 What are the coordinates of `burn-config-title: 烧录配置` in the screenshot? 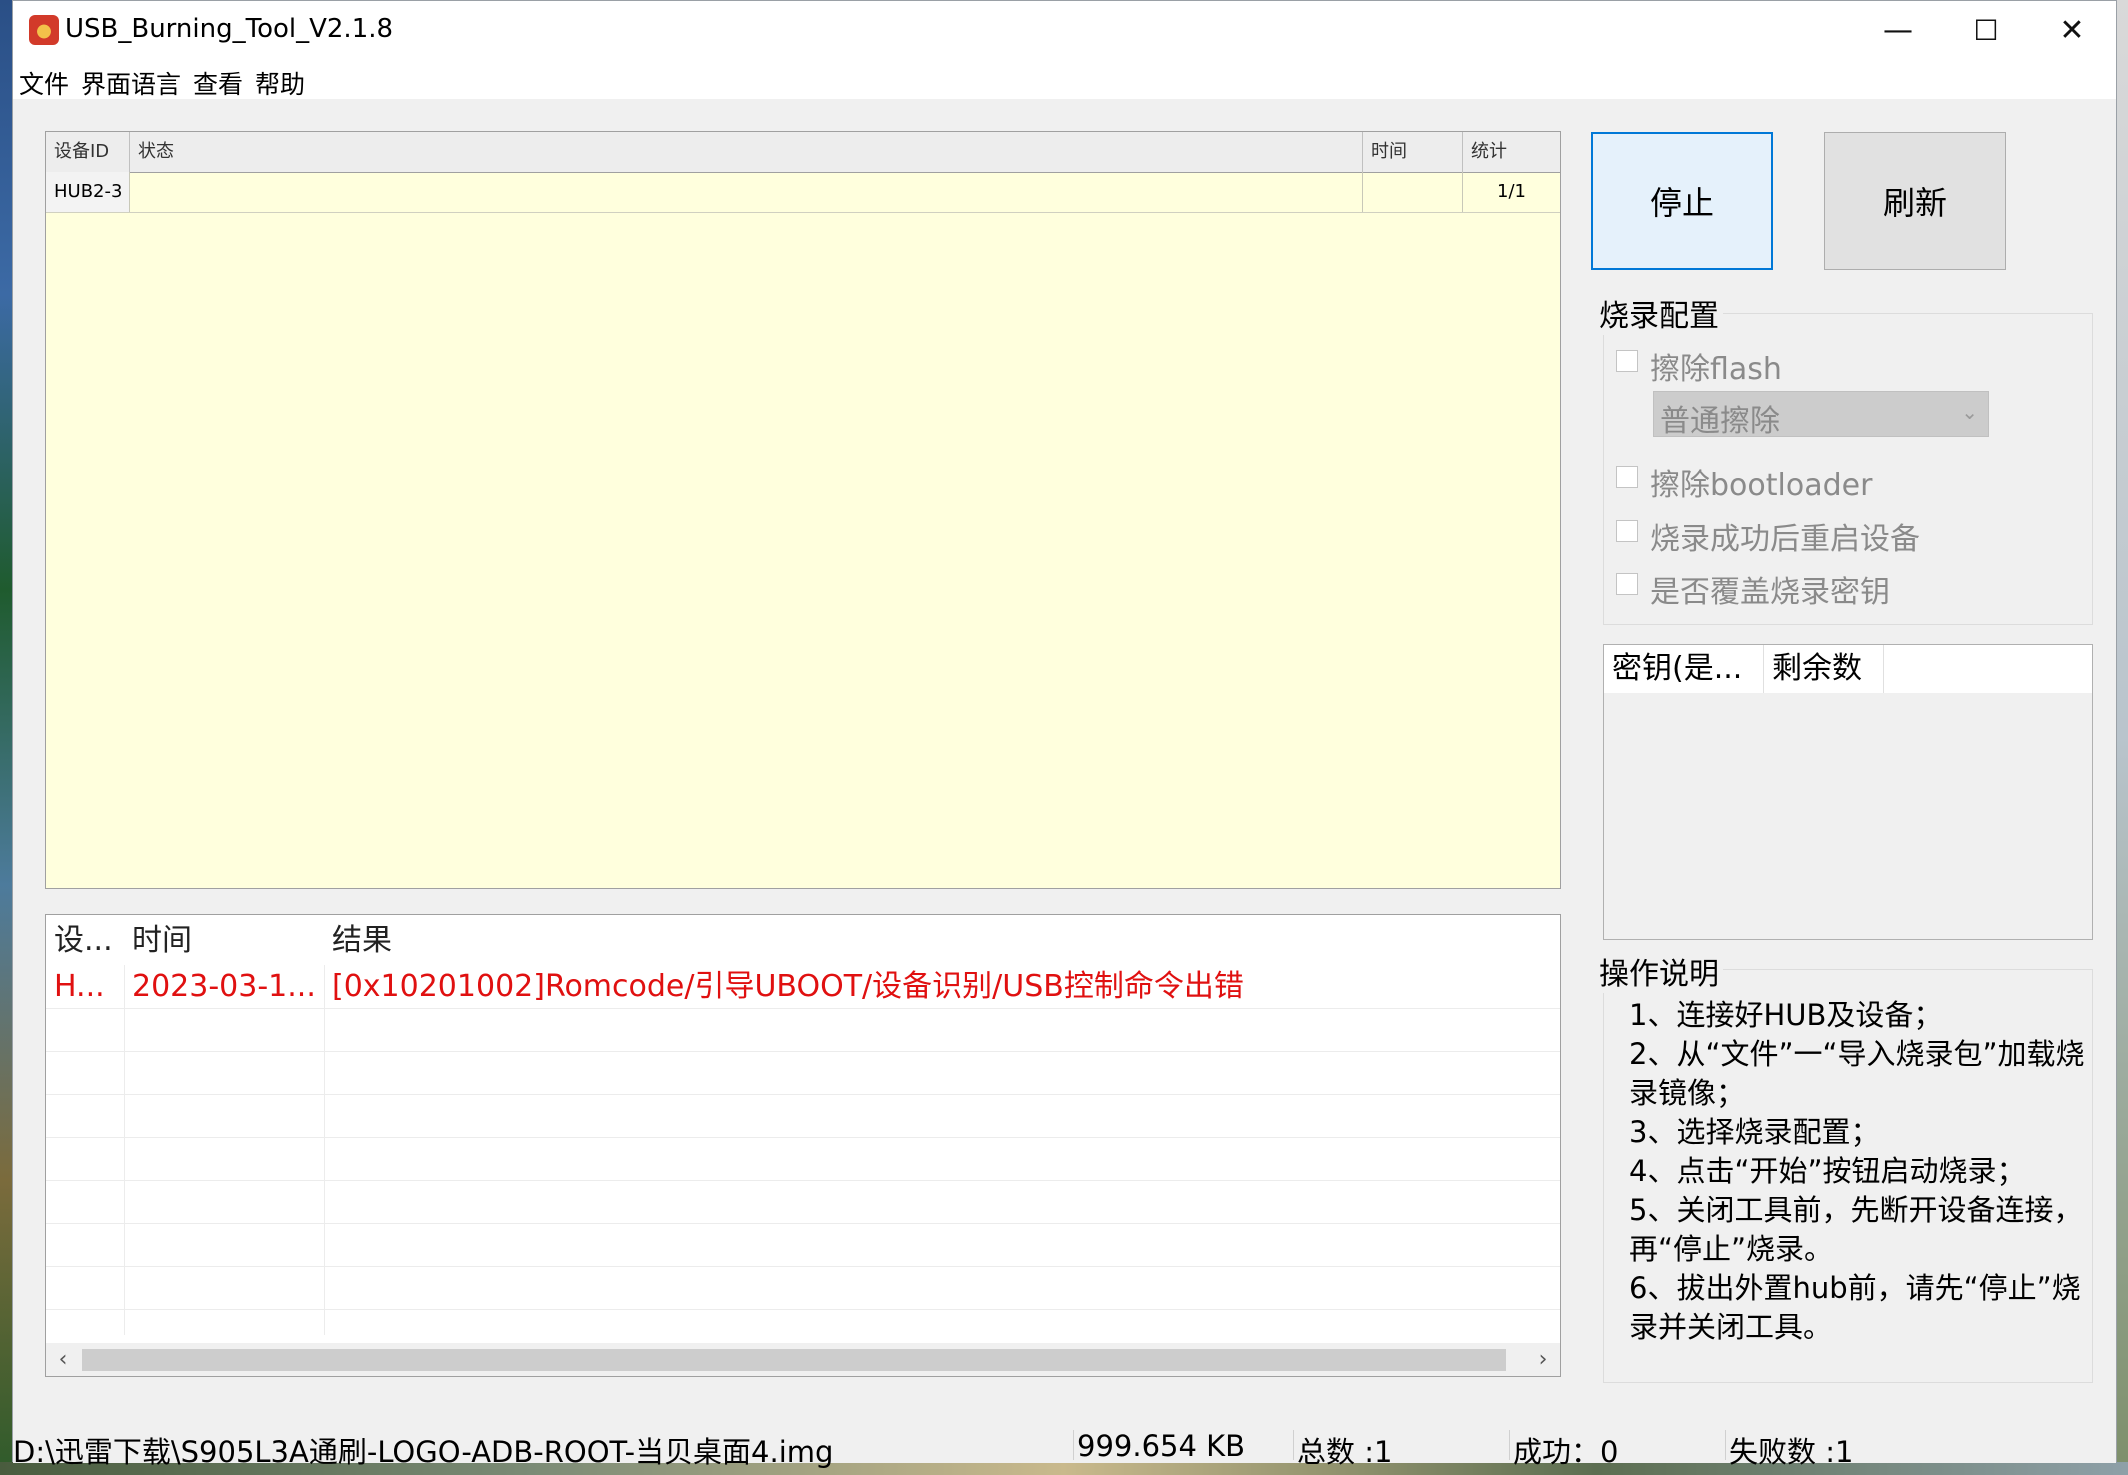 It's located at (1661, 313).